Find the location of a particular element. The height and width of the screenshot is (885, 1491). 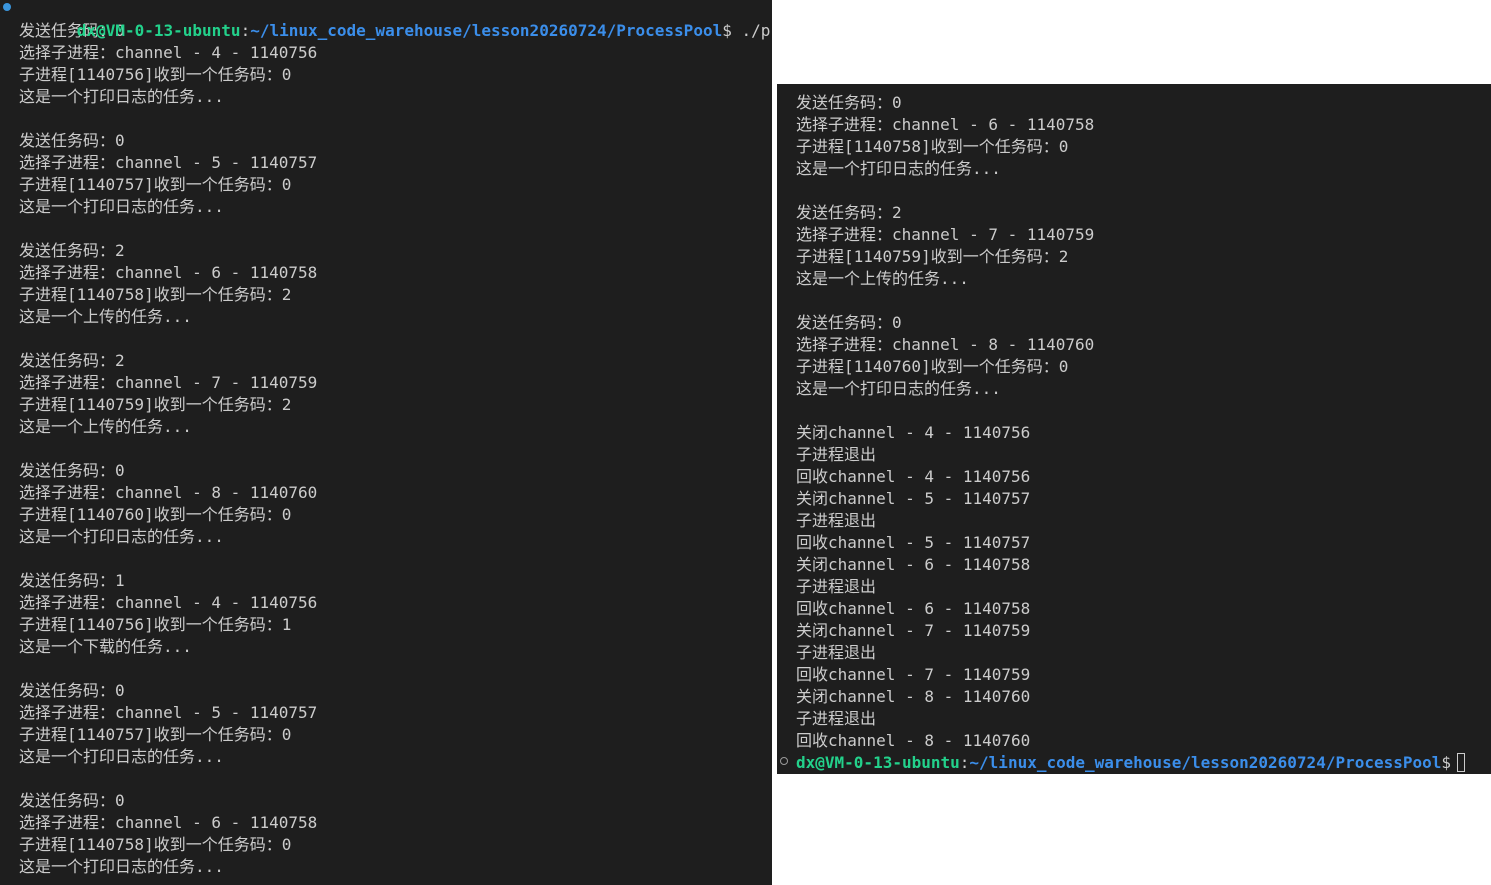

terminal-output-line: 关闭channel - 5 - 1140757 is located at coordinates (913, 498).